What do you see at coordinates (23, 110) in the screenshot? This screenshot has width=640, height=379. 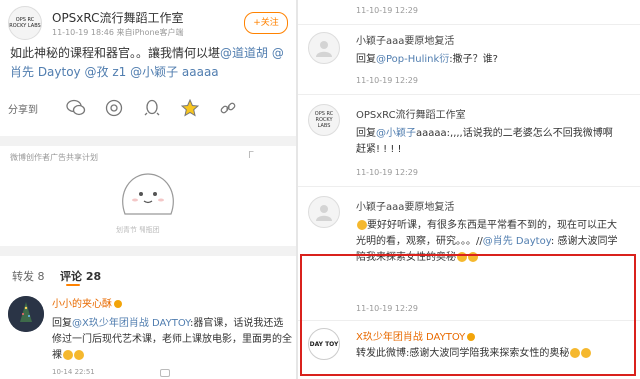 I see `share-label: 分享到` at bounding box center [23, 110].